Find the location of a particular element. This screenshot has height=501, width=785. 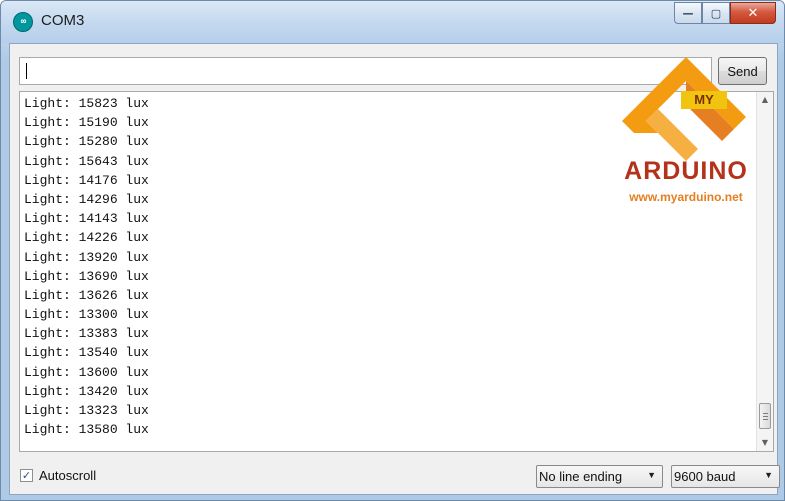

line-ending-value: No line ending is located at coordinates (581, 476).